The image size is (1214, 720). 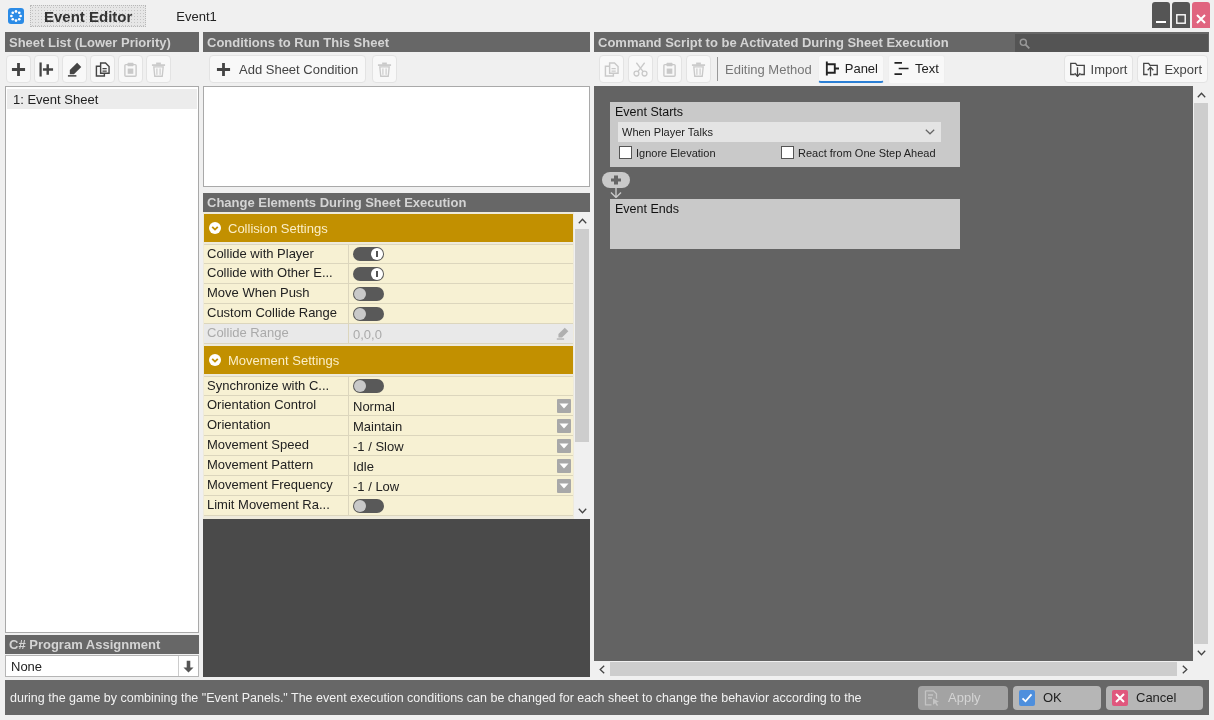 What do you see at coordinates (1027, 697) in the screenshot?
I see `check-icon` at bounding box center [1027, 697].